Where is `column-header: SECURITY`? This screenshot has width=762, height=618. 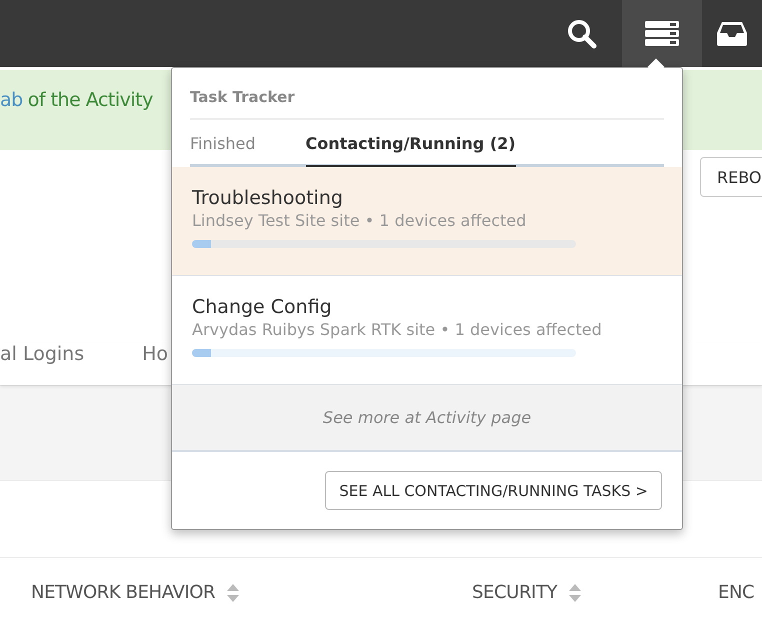 column-header: SECURITY is located at coordinates (595, 592).